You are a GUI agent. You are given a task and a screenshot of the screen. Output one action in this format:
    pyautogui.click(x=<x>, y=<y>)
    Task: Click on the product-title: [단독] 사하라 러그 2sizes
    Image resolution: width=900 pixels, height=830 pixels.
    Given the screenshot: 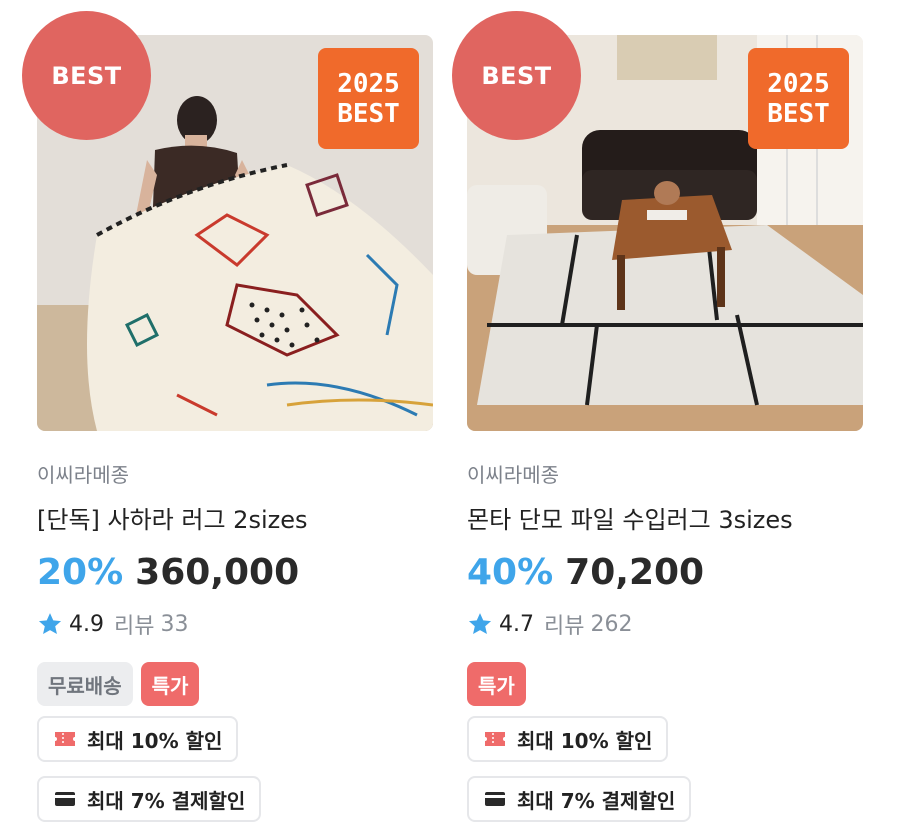 What is the action you would take?
    pyautogui.click(x=172, y=517)
    